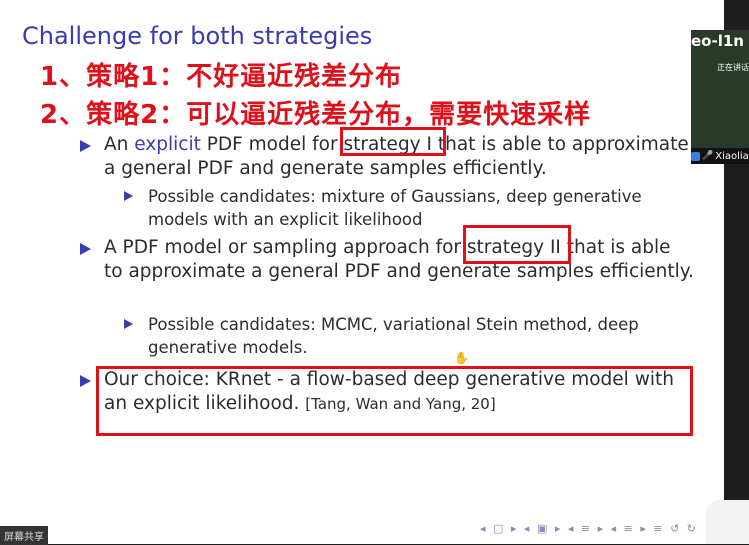 The height and width of the screenshot is (545, 749). I want to click on screen-share-label: 屏幕共享, so click(24, 535).